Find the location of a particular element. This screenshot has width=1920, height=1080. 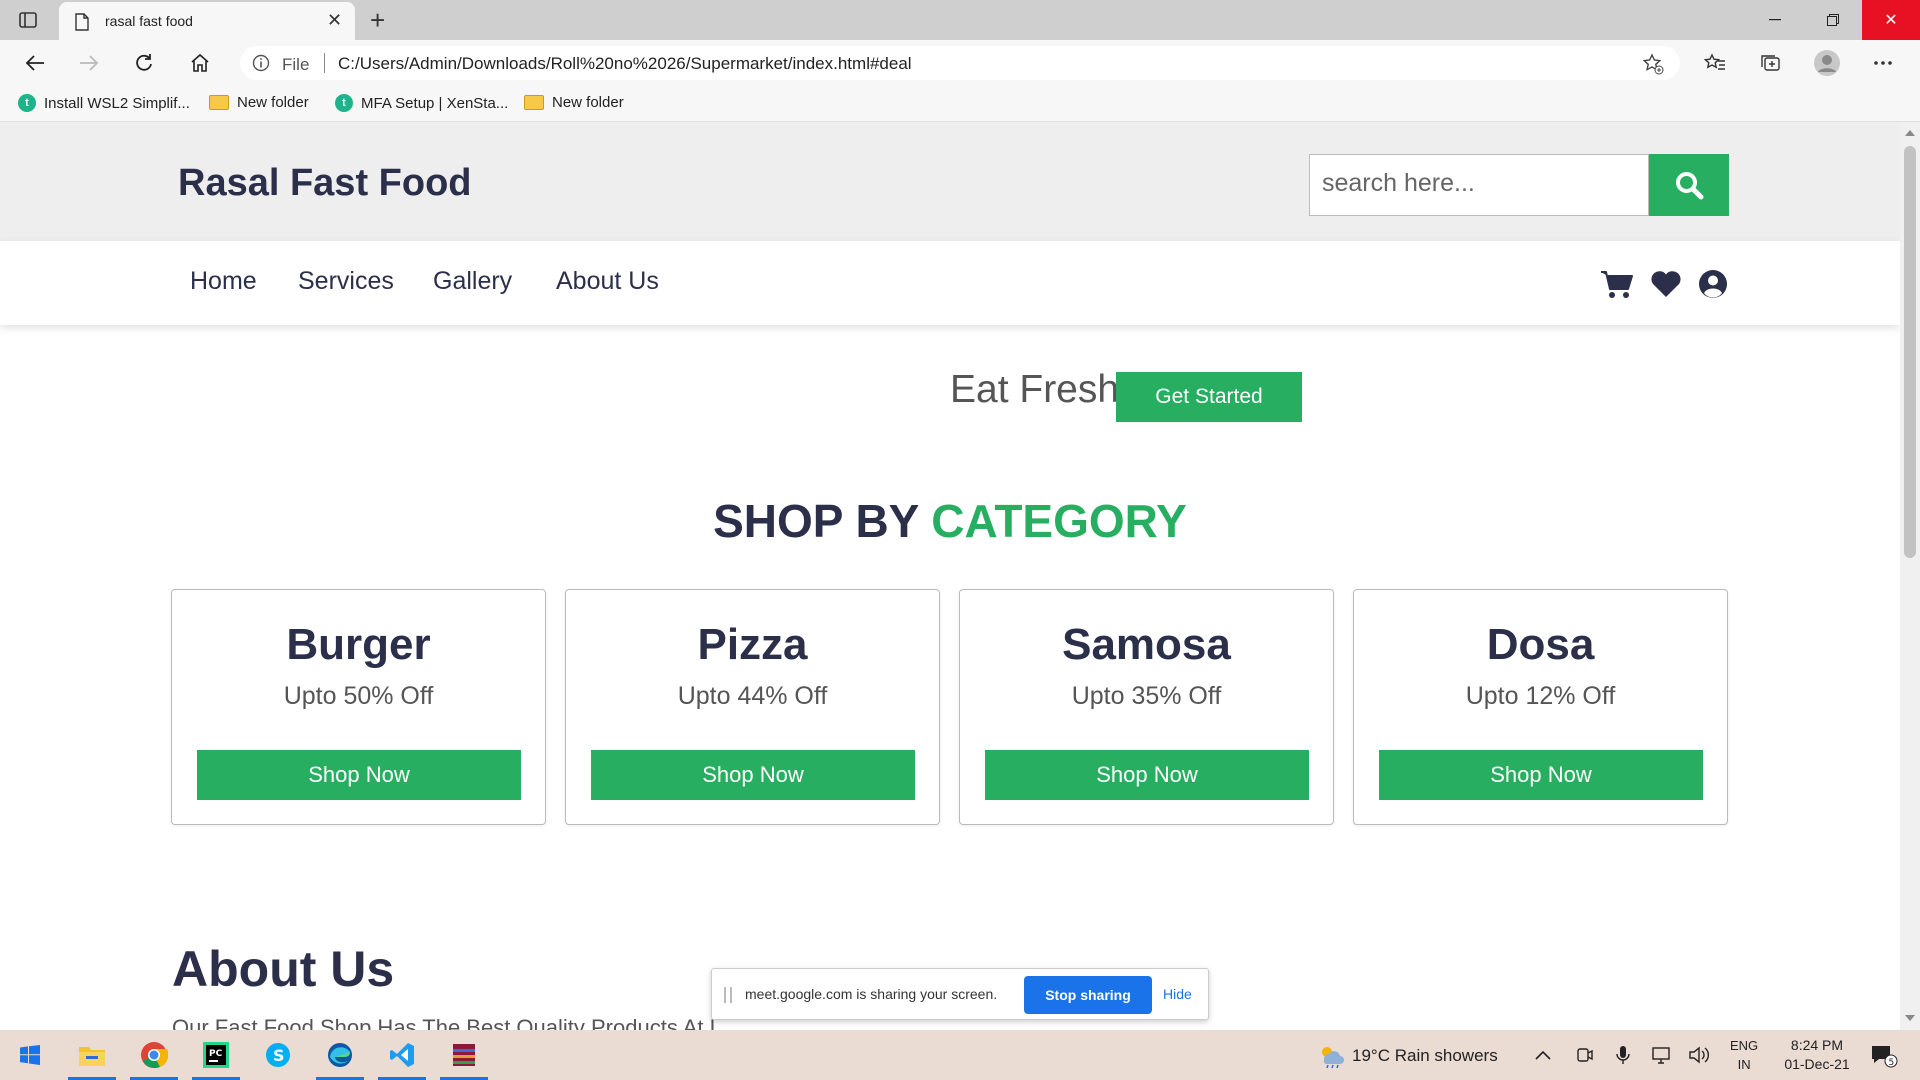

browser-tab: rasal fast food ✕ is located at coordinates (207, 21).